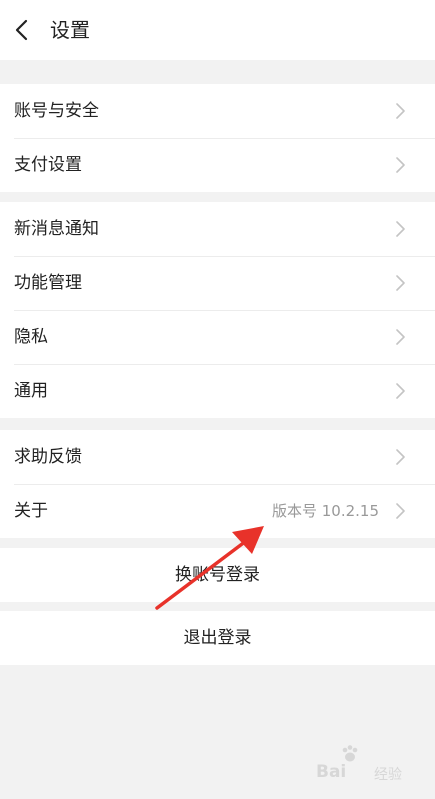 The image size is (435, 799). I want to click on settings-row-feedback: 求助反馈, so click(217, 457).